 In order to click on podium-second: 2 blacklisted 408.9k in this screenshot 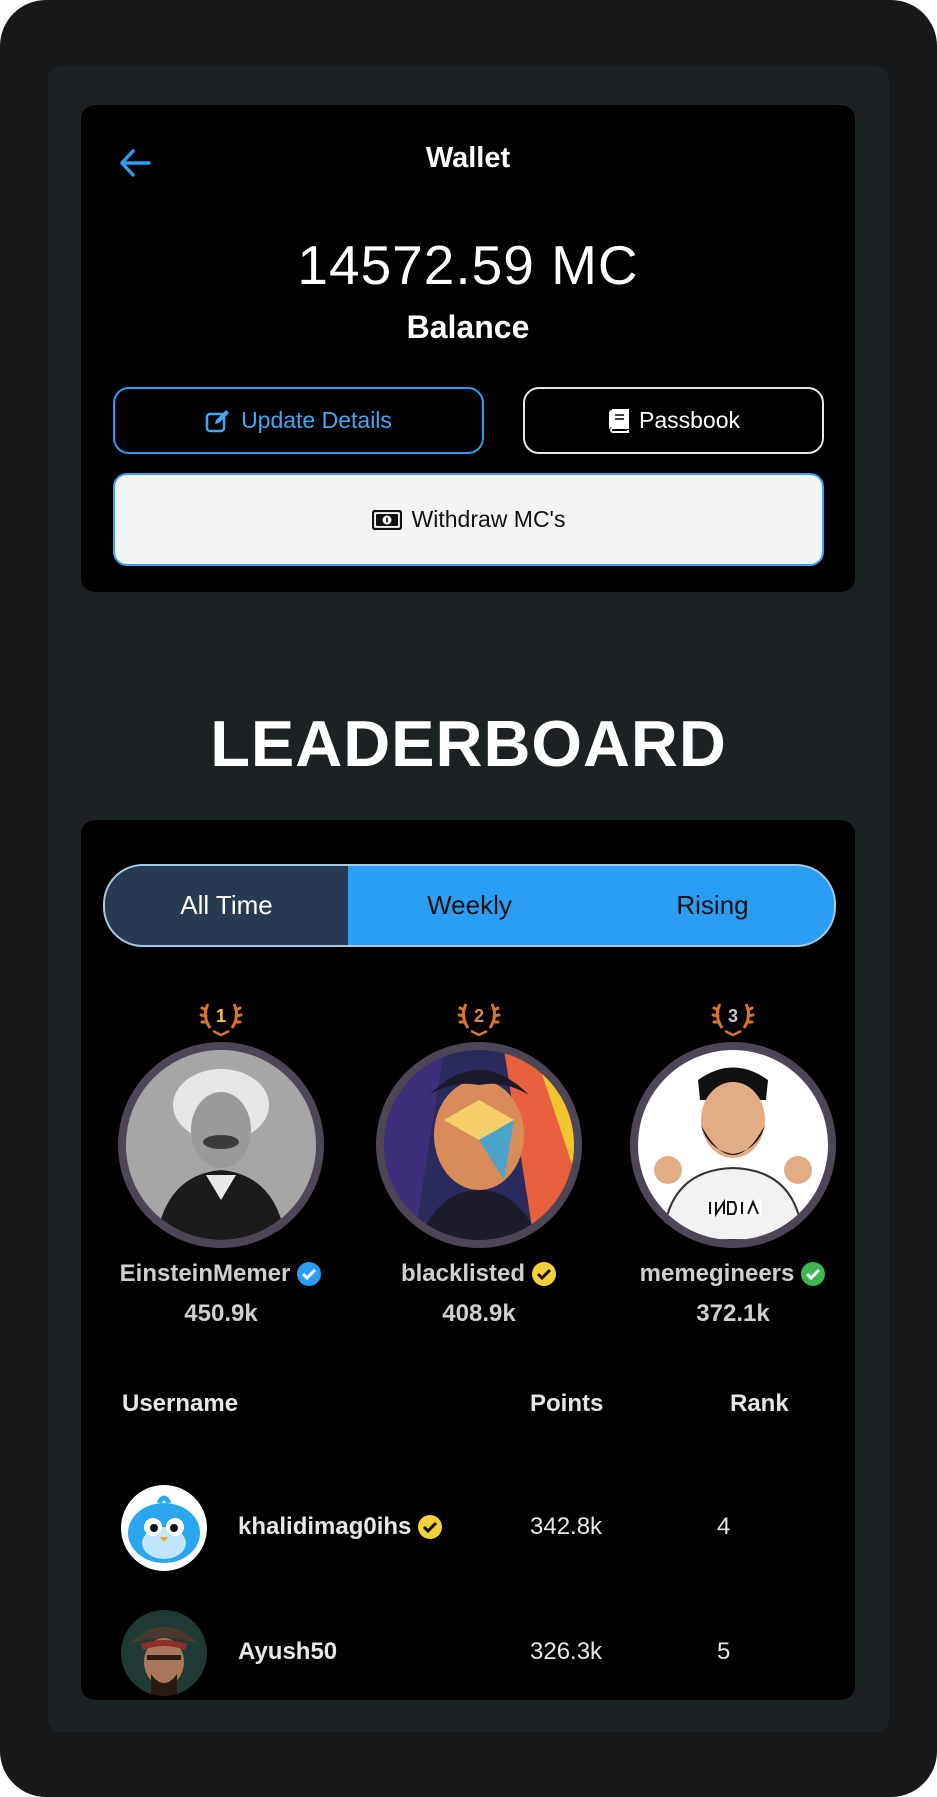, I will do `click(479, 1163)`.